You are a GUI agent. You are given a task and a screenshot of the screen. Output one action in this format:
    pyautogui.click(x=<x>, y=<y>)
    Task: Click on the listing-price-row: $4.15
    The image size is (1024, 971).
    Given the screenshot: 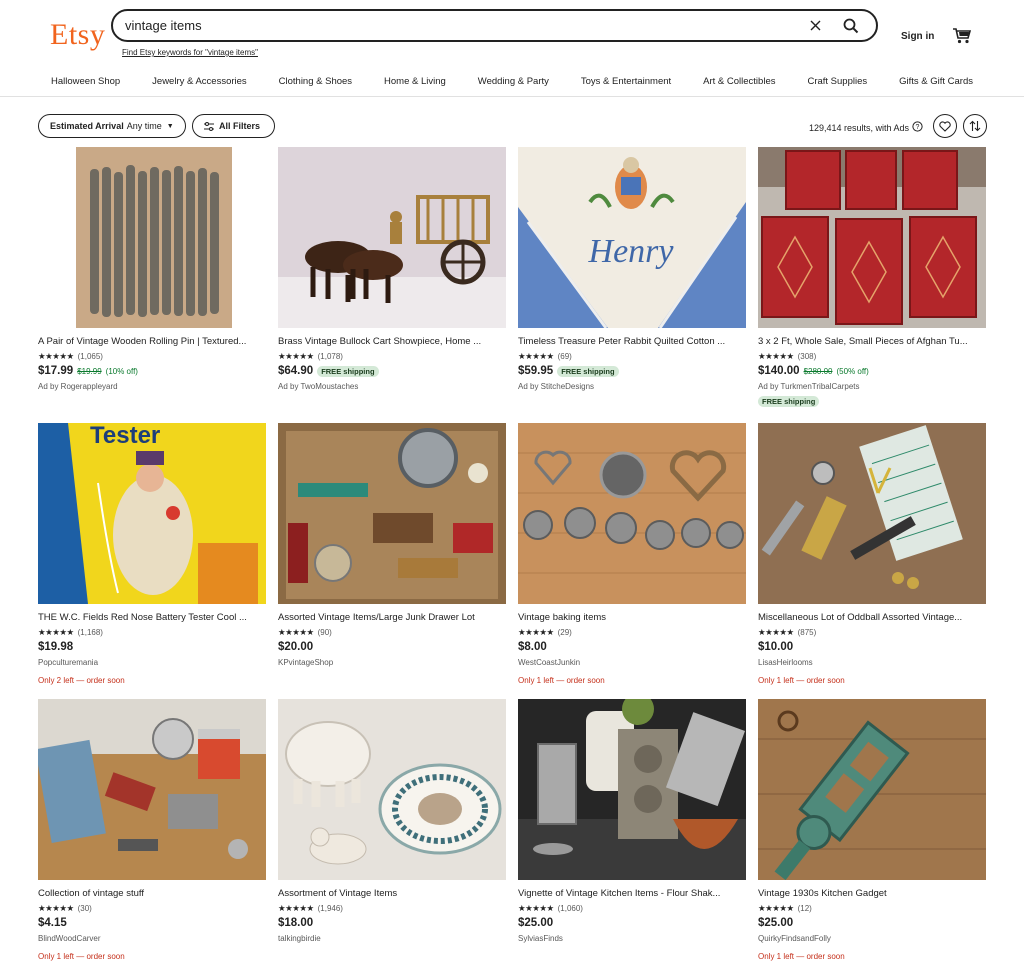 What is the action you would take?
    pyautogui.click(x=152, y=923)
    